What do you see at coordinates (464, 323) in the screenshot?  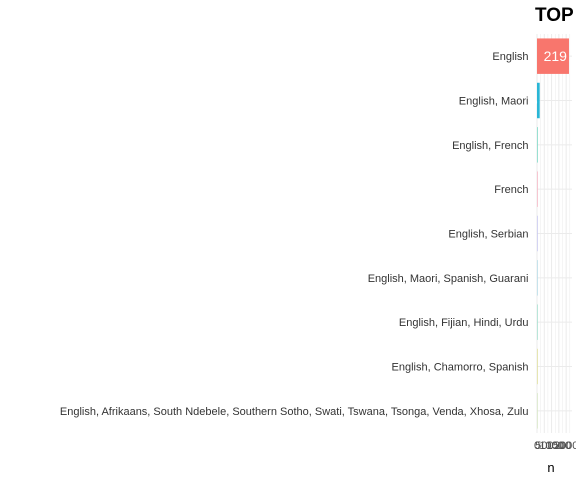 I see `category-label: English, Fijian, Hindi, Urdu` at bounding box center [464, 323].